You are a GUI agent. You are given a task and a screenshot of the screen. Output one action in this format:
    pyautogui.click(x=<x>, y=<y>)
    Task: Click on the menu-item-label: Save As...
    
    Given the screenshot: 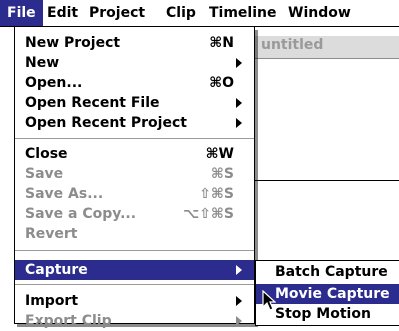 What is the action you would take?
    pyautogui.click(x=64, y=194)
    